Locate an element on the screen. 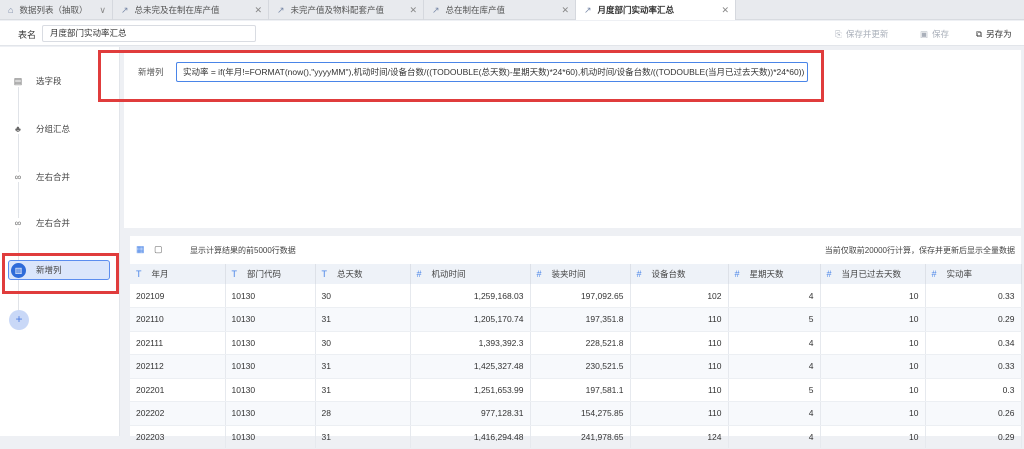 This screenshot has width=1024, height=449. table-cell: 1,251,653.99 is located at coordinates (470, 390).